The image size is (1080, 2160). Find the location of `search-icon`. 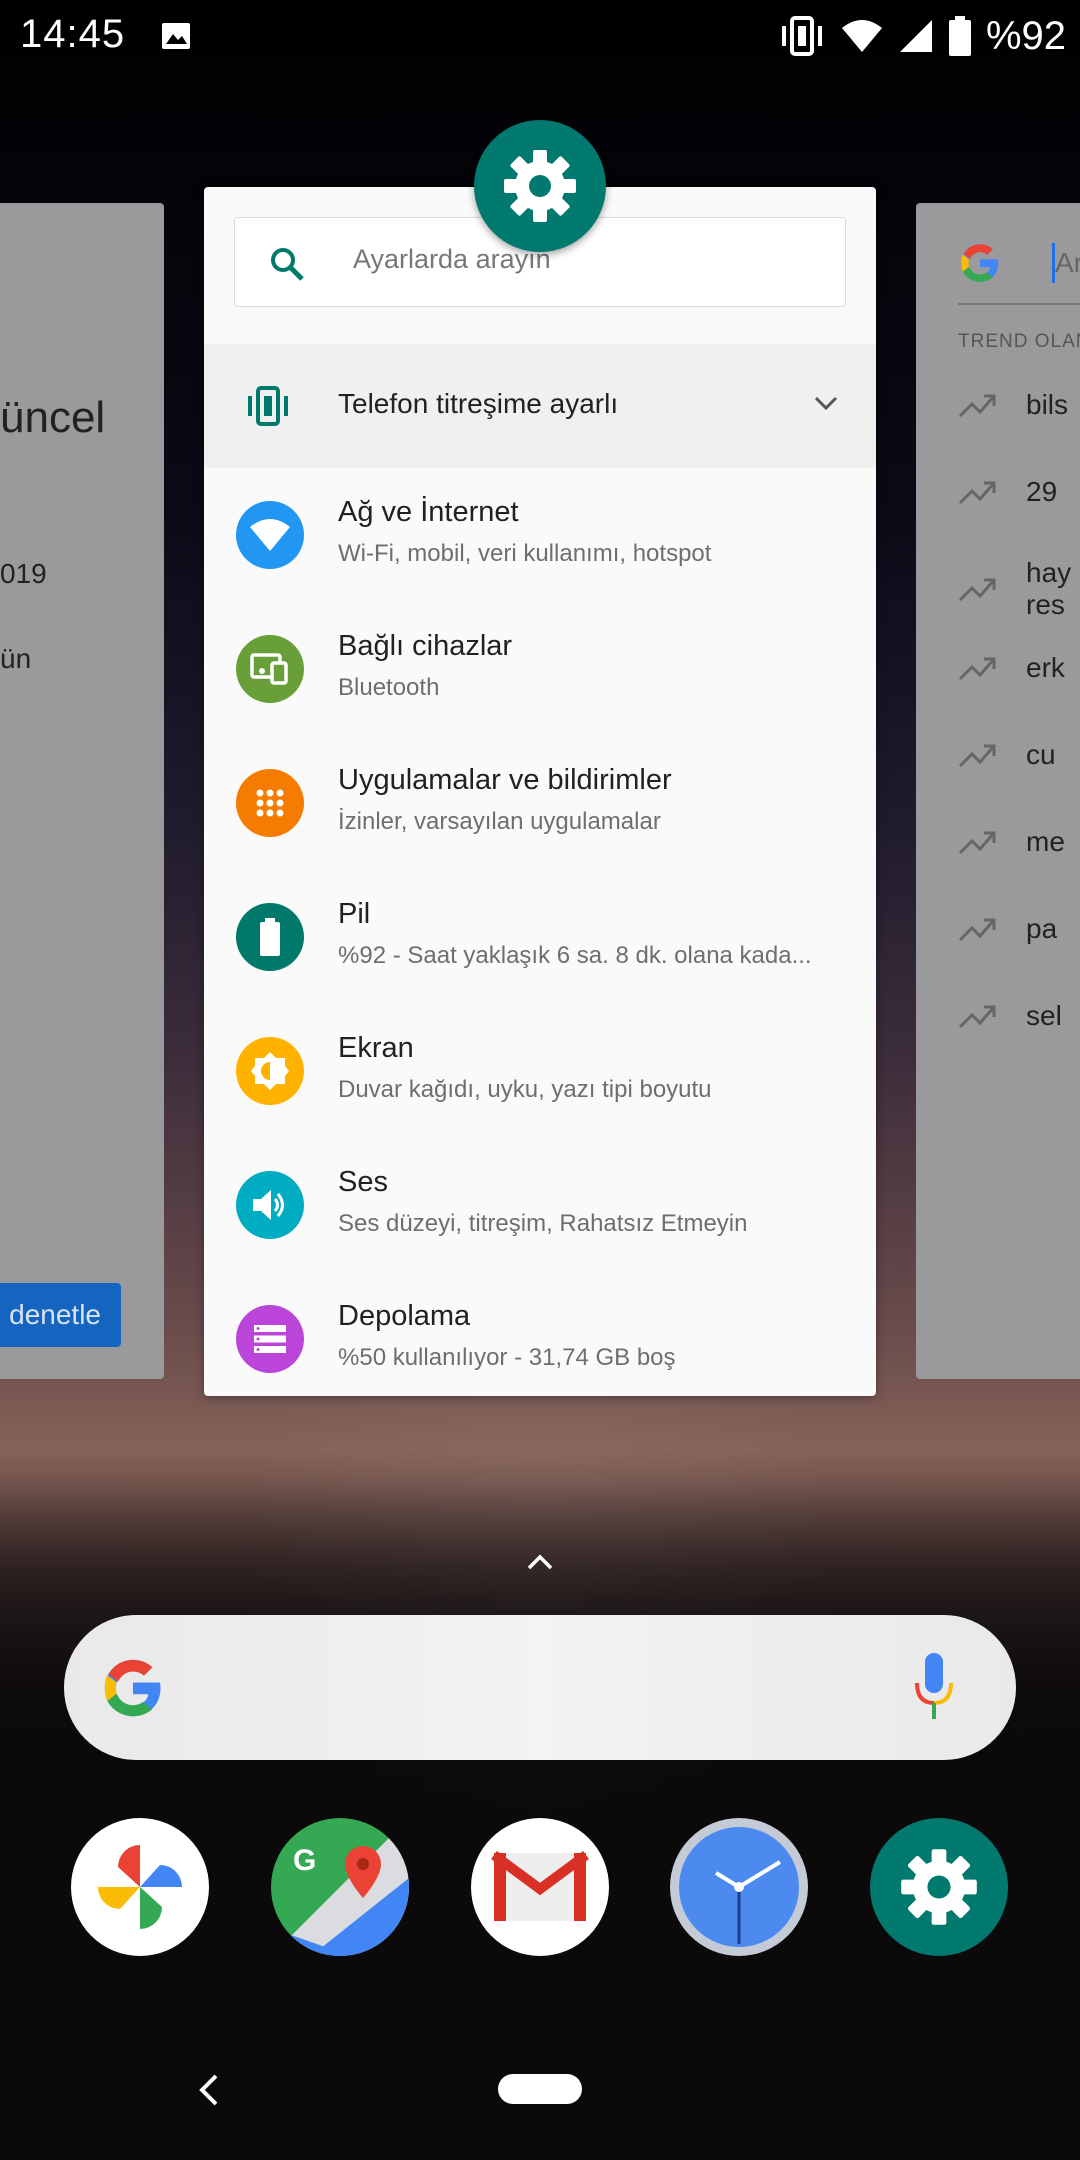

search-icon is located at coordinates (287, 264).